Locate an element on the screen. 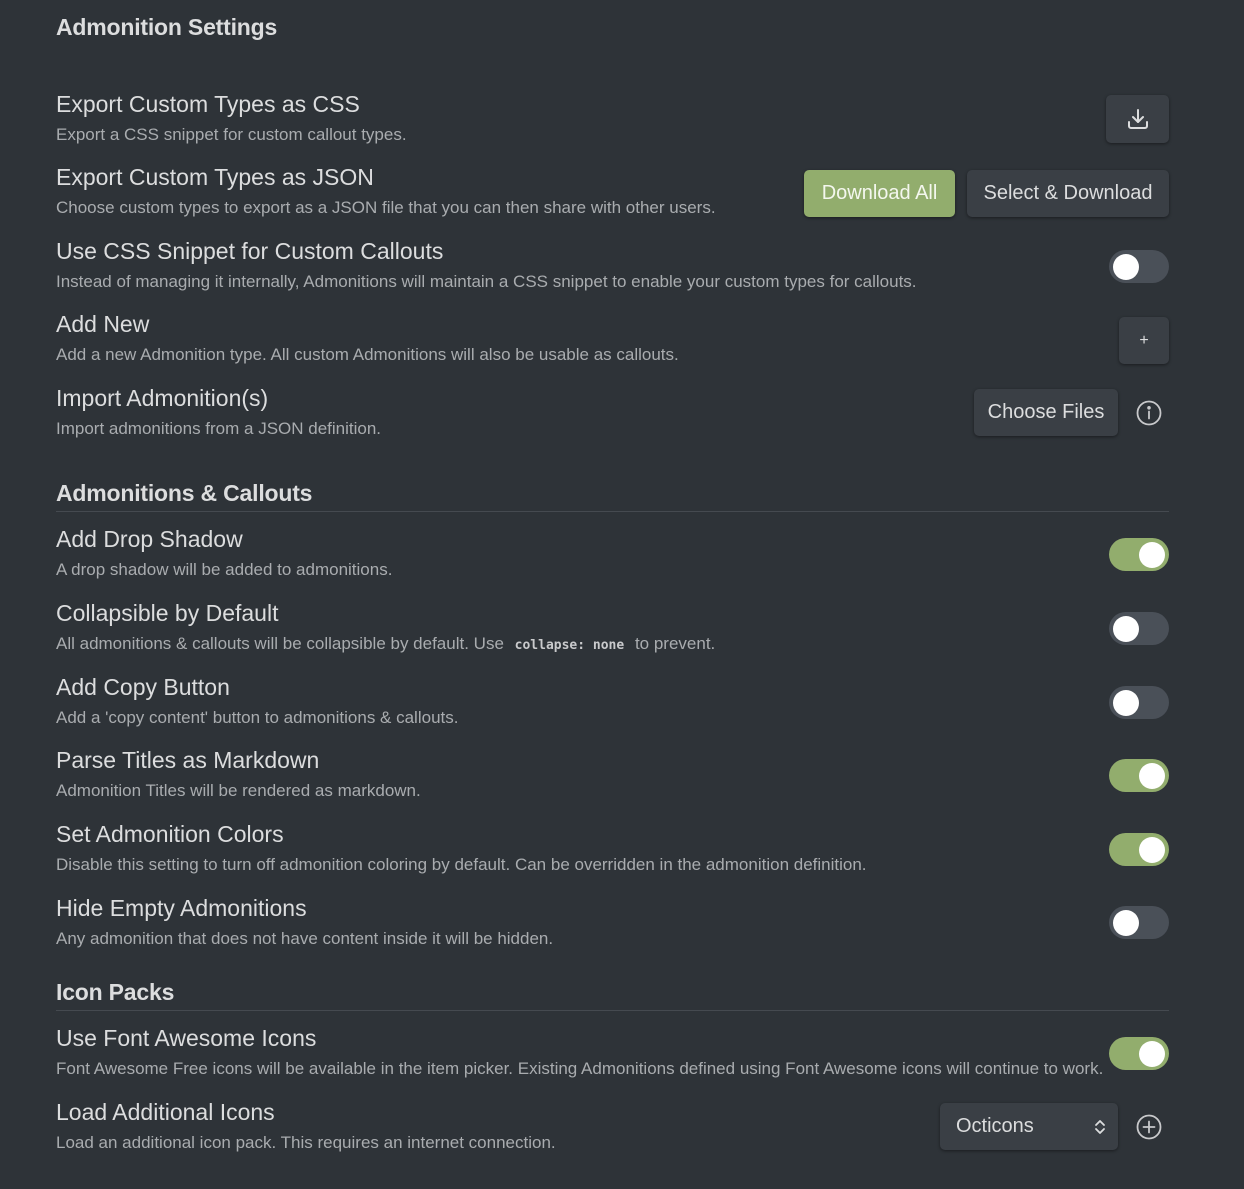  chevron-updown-icon is located at coordinates (1100, 1126).